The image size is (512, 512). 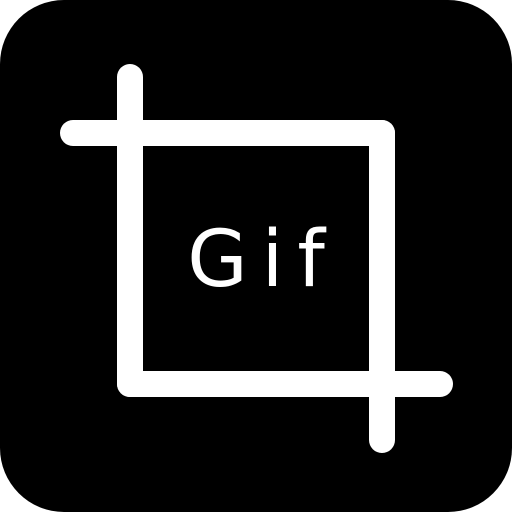 What do you see at coordinates (263, 260) in the screenshot?
I see `gif-label: Gif` at bounding box center [263, 260].